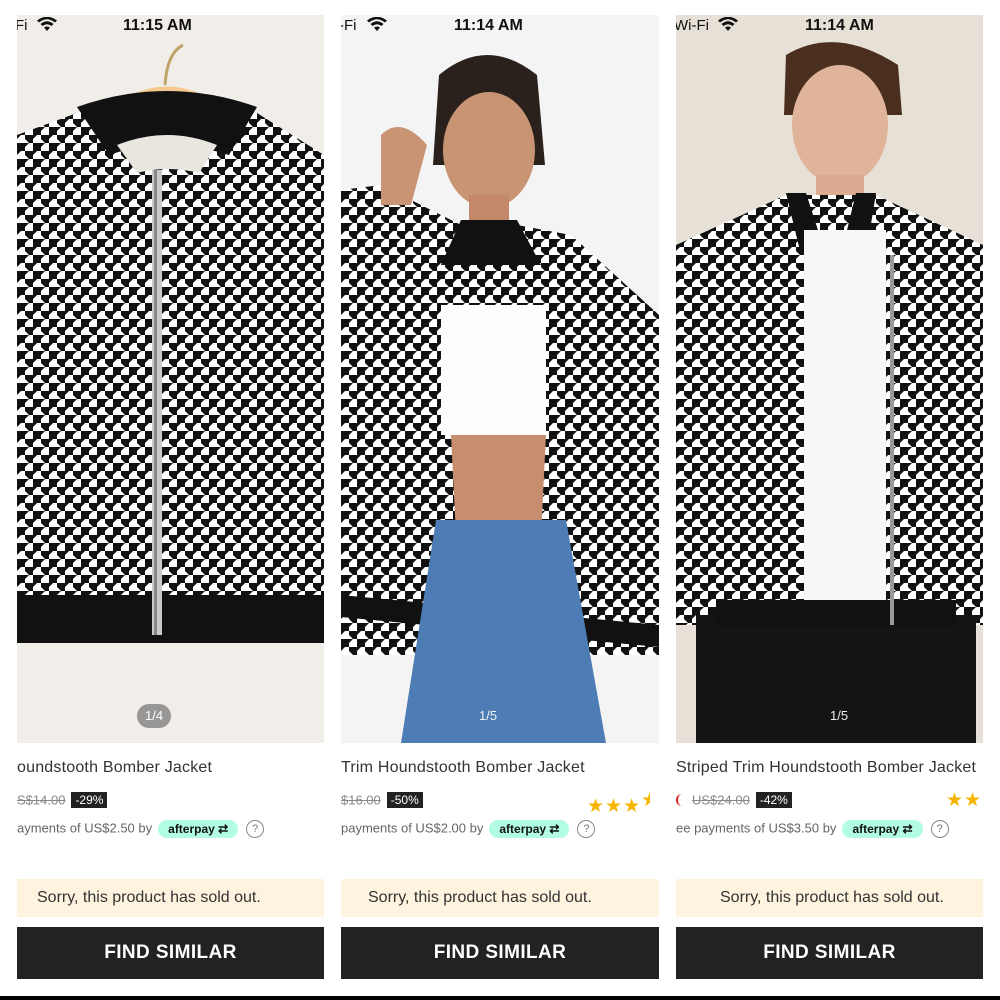 Image resolution: width=1000 pixels, height=1000 pixels. I want to click on discount-badge: -42%, so click(773, 799).